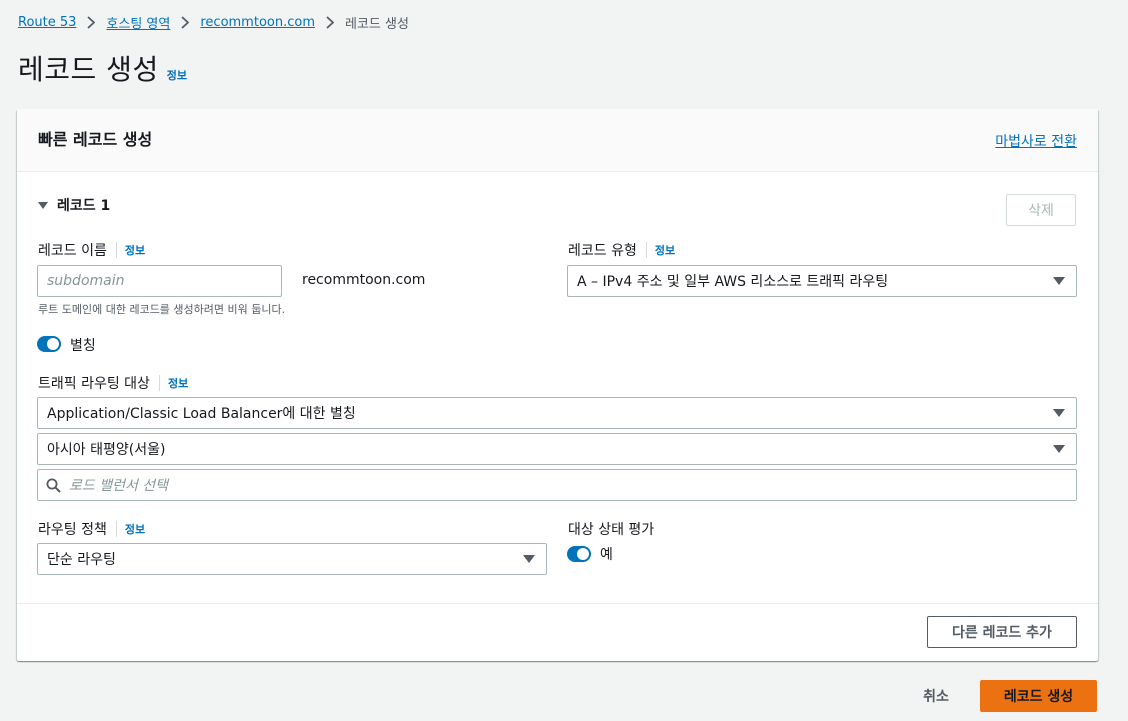 This screenshot has height=721, width=1128. I want to click on route-target-label-row: 트래픽 라우팅 대상 정보, so click(113, 383).